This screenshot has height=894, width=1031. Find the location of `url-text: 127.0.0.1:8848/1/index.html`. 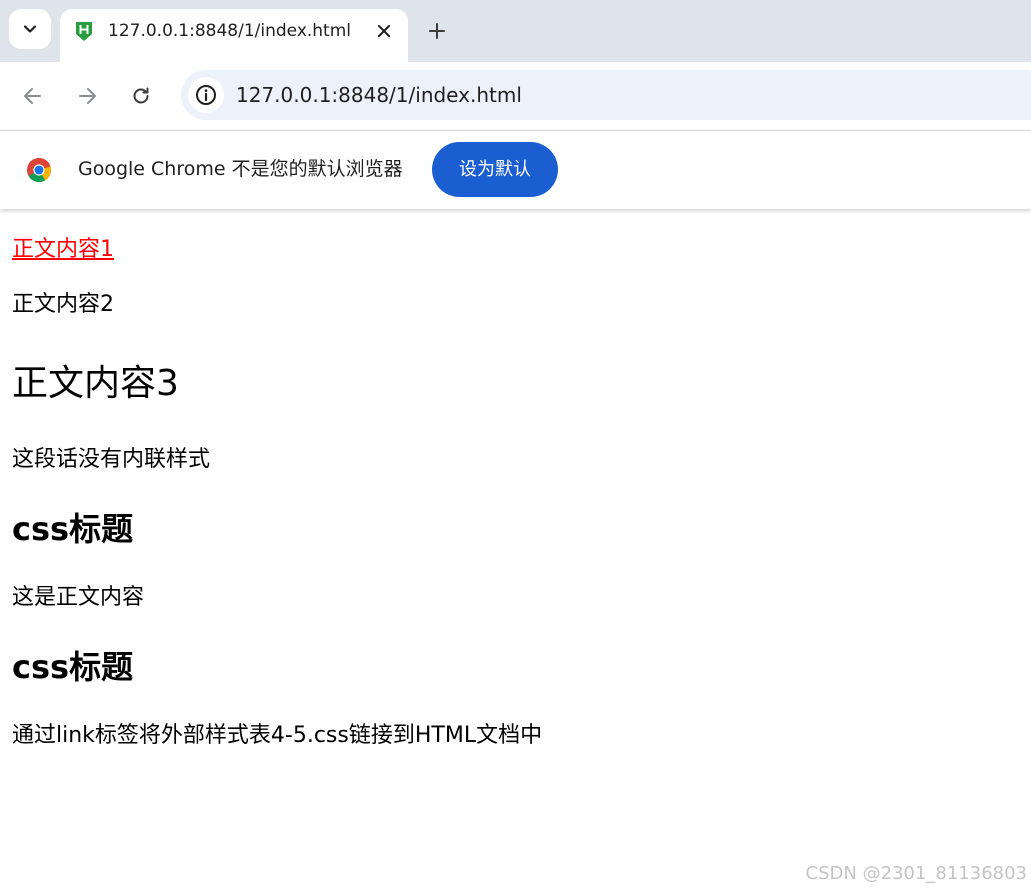

url-text: 127.0.0.1:8848/1/index.html is located at coordinates (379, 95).